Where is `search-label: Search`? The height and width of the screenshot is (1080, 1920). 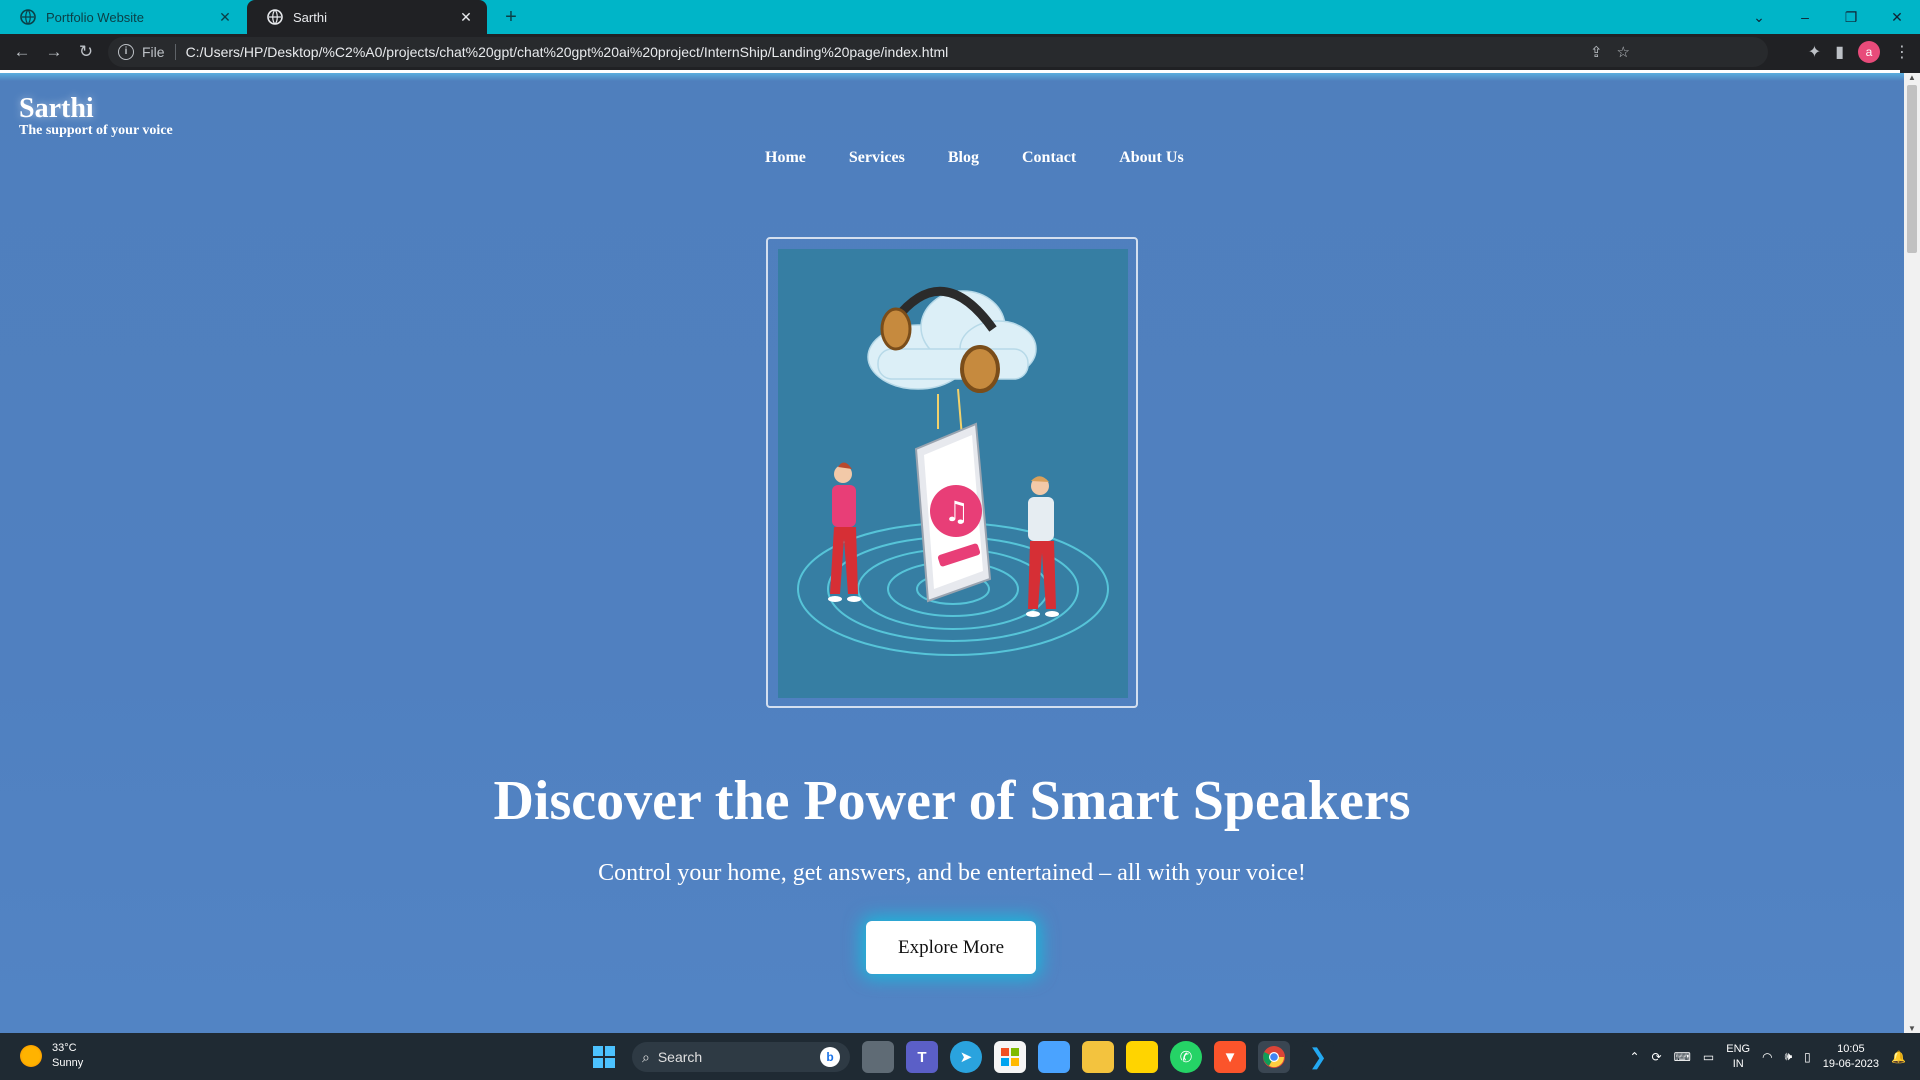
search-label: Search is located at coordinates (680, 1057).